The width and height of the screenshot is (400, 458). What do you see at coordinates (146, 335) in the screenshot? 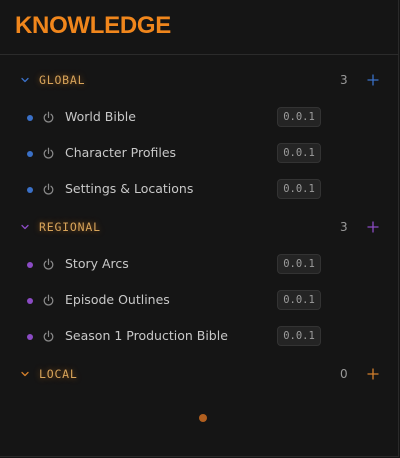
I see `item-label: Season 1 Production Bible` at bounding box center [146, 335].